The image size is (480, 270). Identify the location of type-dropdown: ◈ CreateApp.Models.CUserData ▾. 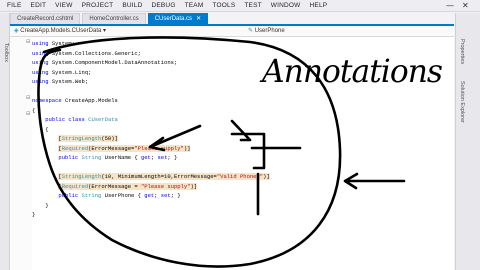
(60, 31).